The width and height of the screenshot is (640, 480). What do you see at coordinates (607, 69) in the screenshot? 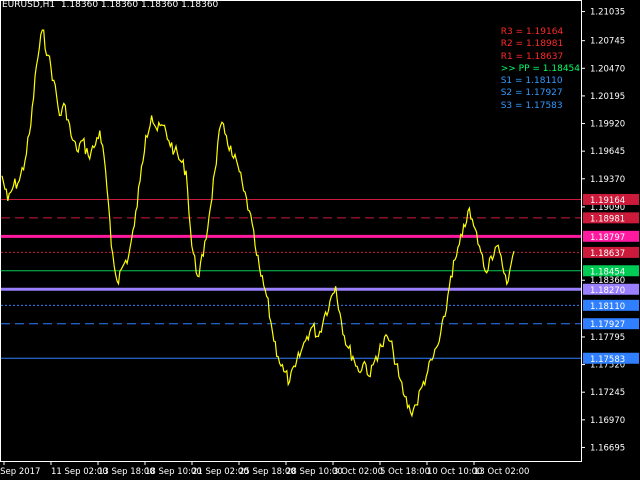
I see `y-tick-label: 1.20470` at bounding box center [607, 69].